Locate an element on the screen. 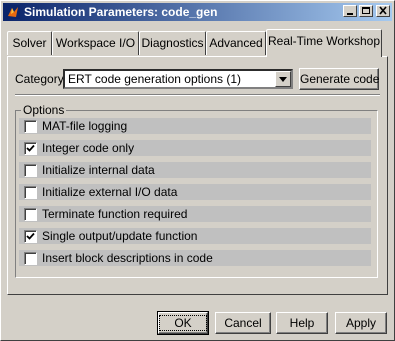 This screenshot has height=341, width=395. option-row: Integer code only is located at coordinates (195, 148).